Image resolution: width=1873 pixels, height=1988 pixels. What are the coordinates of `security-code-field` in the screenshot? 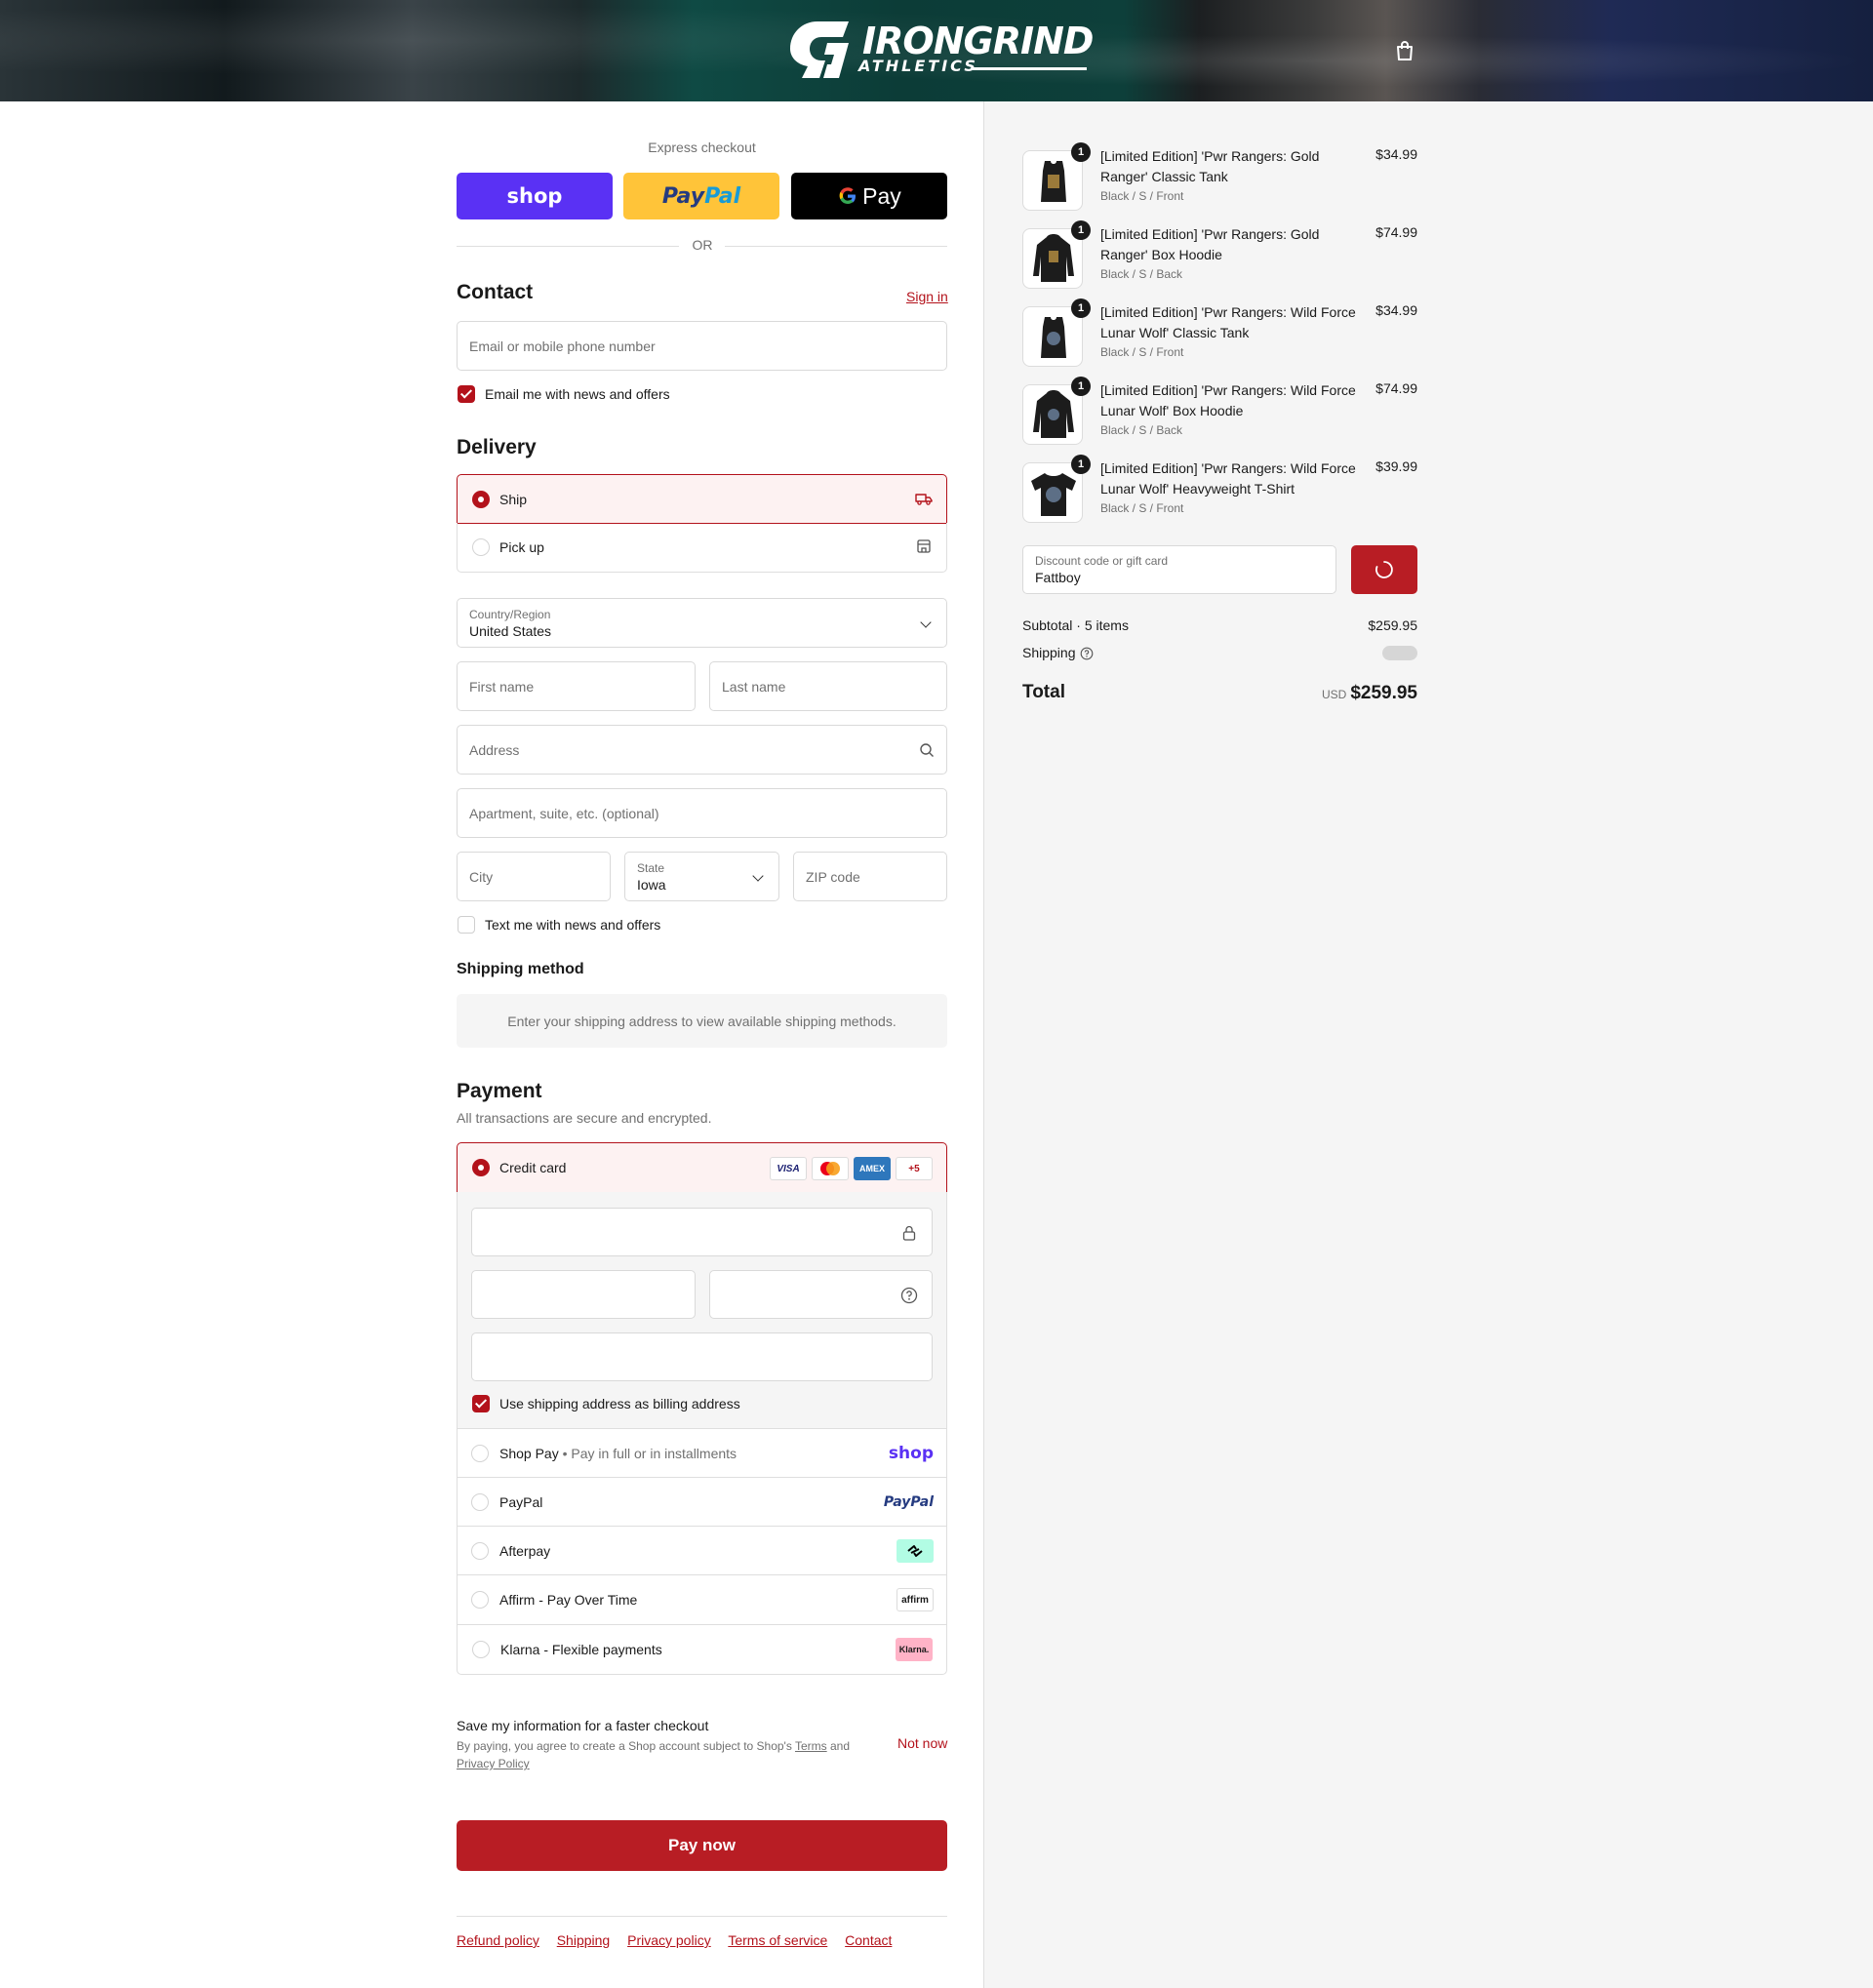 It's located at (821, 1295).